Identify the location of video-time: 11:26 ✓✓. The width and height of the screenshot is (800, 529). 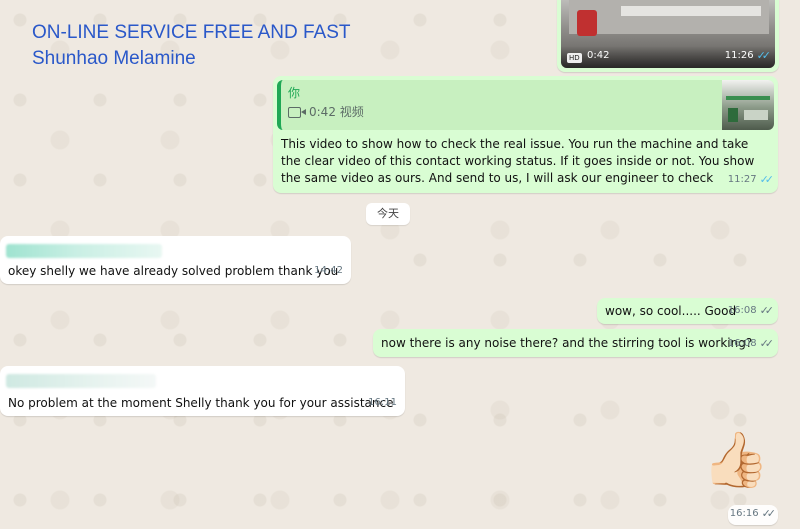
(748, 55).